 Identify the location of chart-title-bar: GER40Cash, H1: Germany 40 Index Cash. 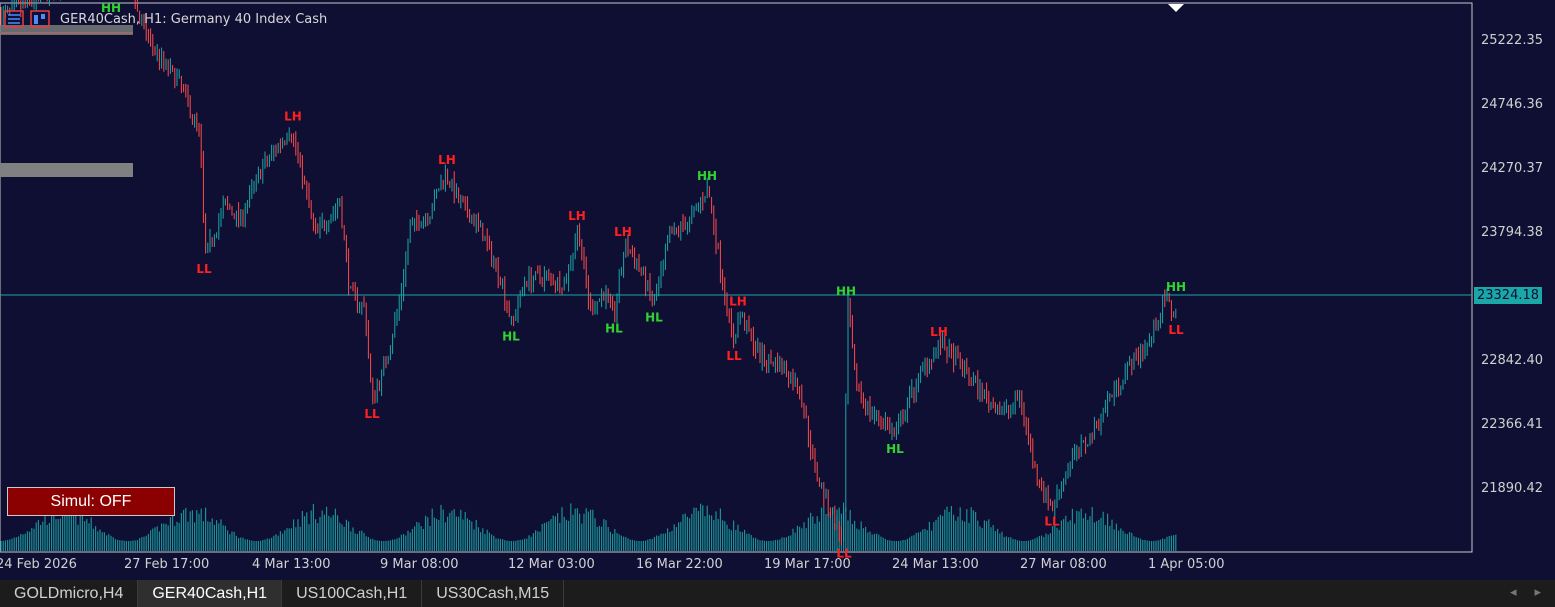
(165, 19).